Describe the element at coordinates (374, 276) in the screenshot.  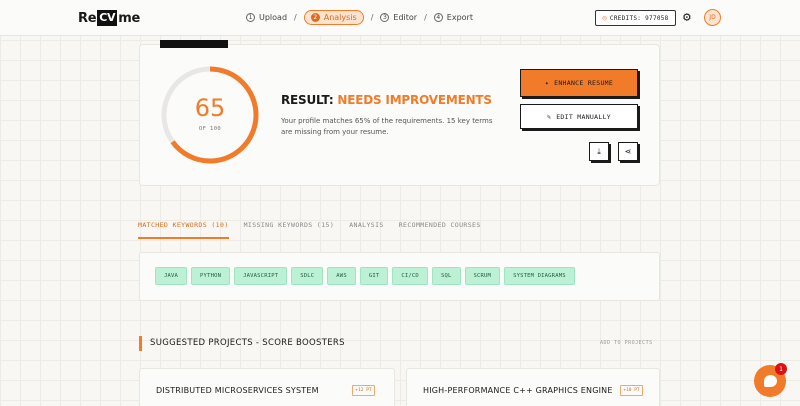
I see `keyword-chip: GIT` at that location.